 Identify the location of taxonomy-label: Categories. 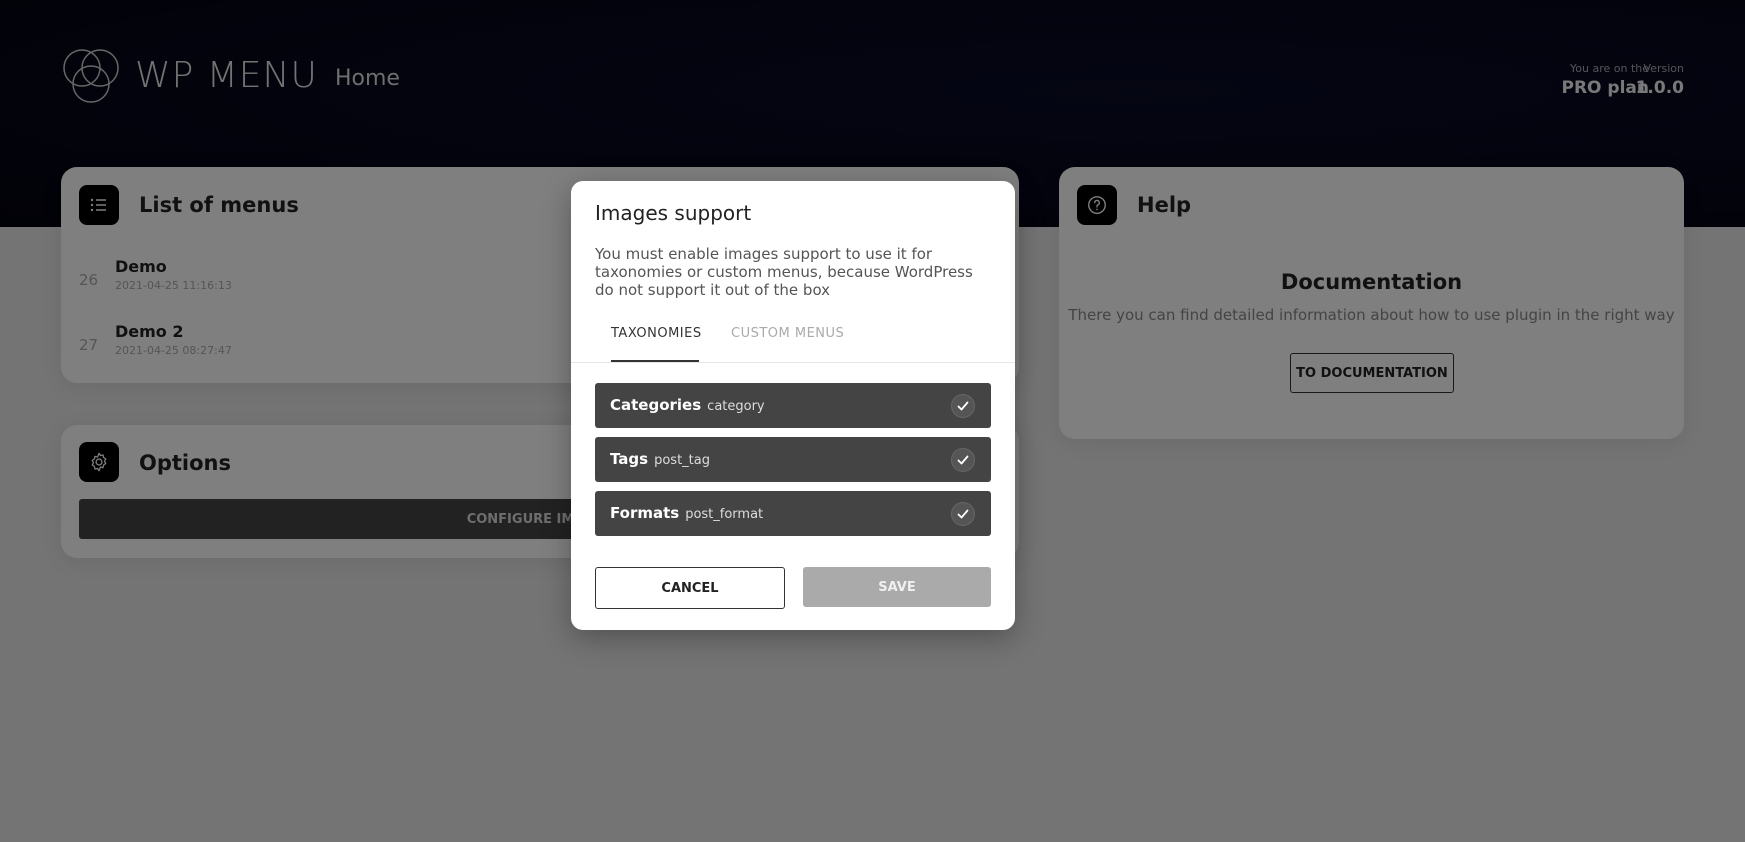
(656, 405).